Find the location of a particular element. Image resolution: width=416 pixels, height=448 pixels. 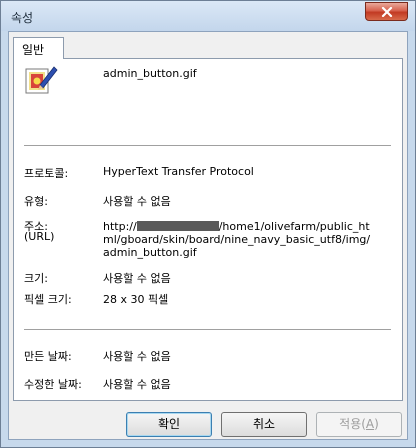

apply-label-prefix: 적용( is located at coordinates (352, 424).